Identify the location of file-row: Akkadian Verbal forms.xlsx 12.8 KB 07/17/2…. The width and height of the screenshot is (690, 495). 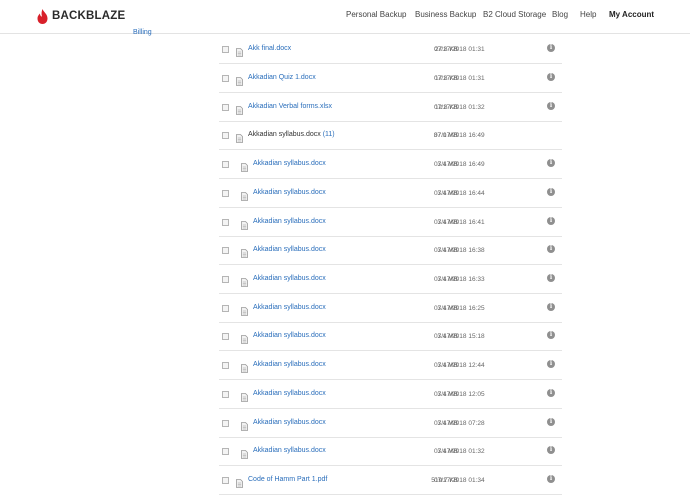
(390, 107).